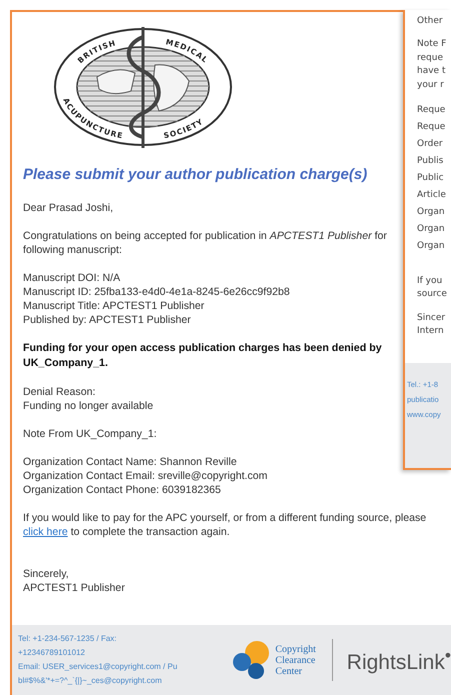 The height and width of the screenshot is (695, 451). What do you see at coordinates (431, 318) in the screenshot?
I see `text-line: Sincer` at bounding box center [431, 318].